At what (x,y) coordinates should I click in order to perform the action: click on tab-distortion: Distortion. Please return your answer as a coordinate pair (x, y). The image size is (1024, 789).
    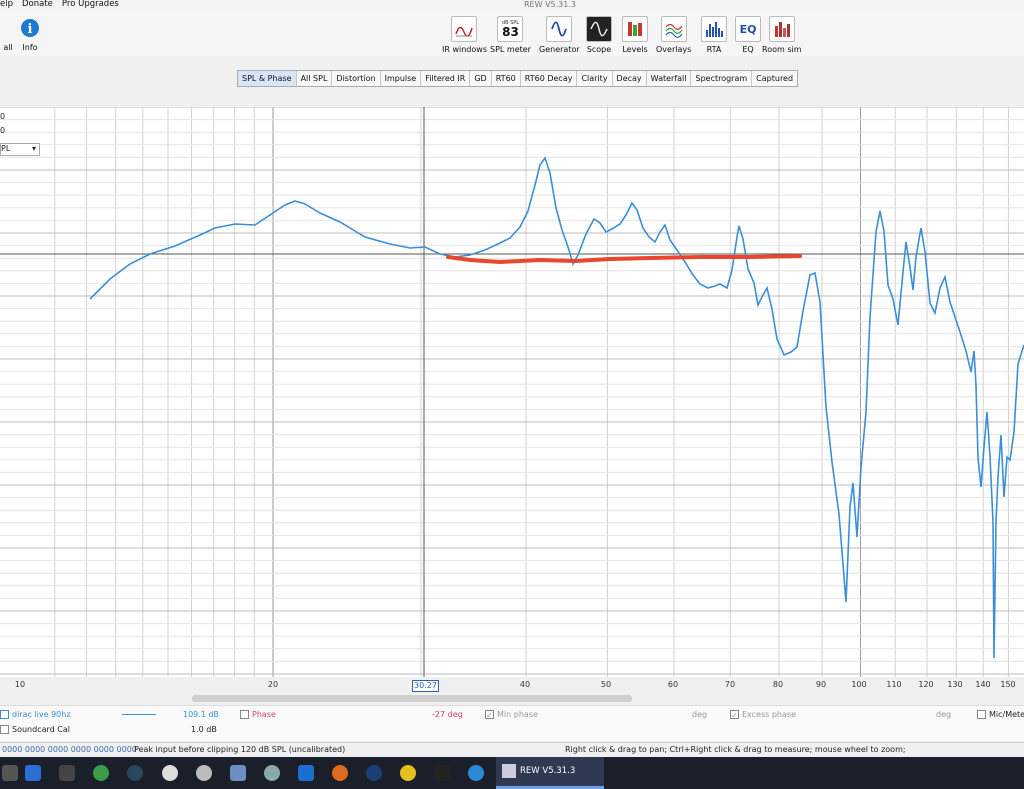
    Looking at the image, I should click on (356, 78).